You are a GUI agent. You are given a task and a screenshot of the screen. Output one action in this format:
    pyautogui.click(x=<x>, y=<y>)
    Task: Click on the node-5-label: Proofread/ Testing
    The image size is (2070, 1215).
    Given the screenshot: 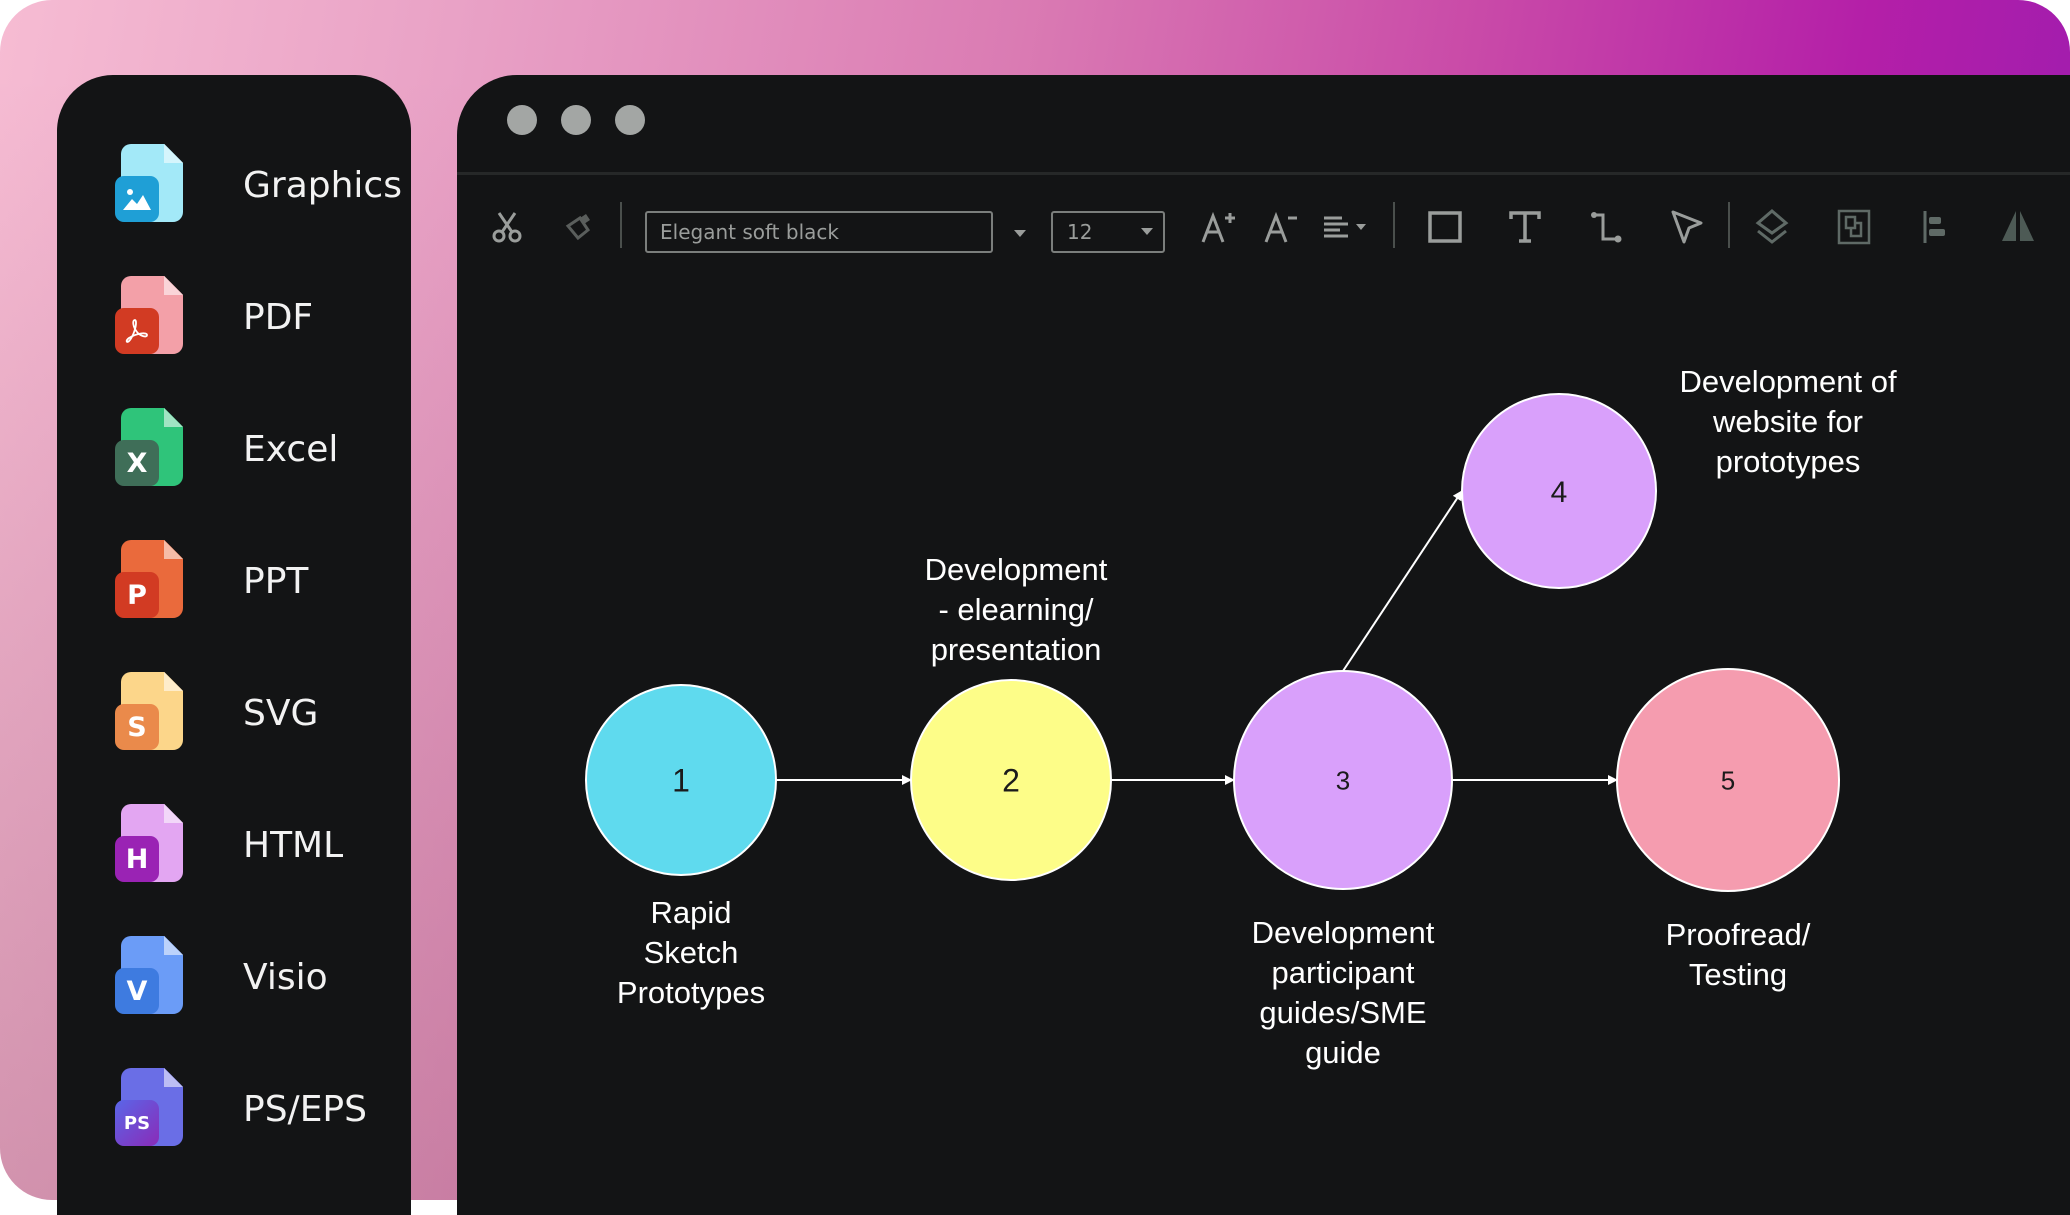 What is the action you would take?
    pyautogui.click(x=1738, y=955)
    